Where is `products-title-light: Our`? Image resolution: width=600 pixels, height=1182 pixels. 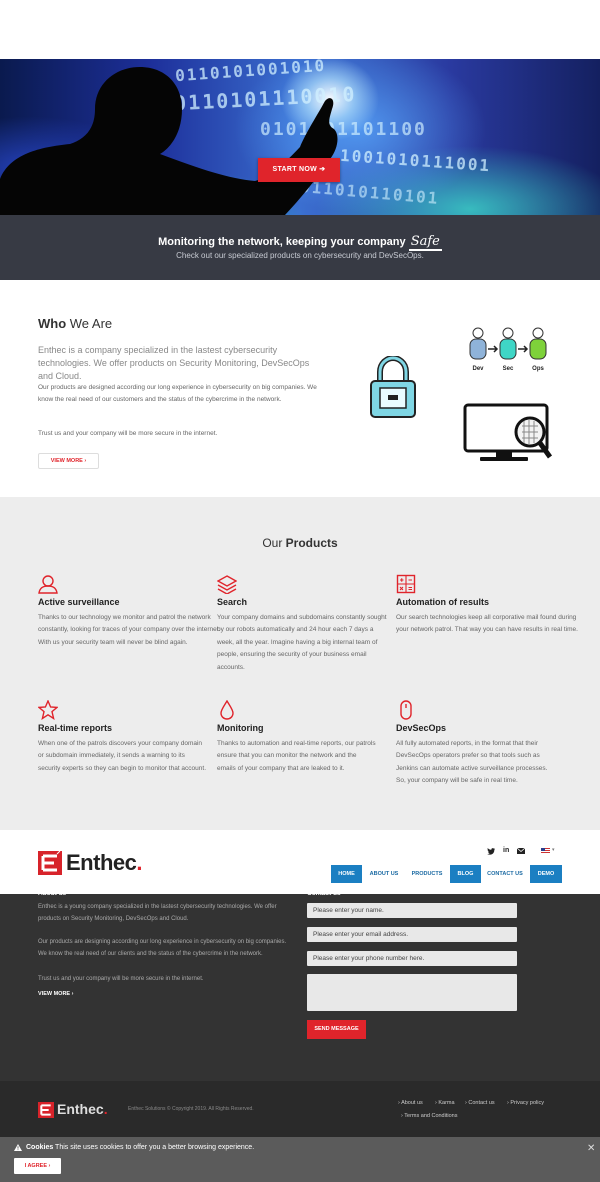
products-title-light: Our is located at coordinates (274, 543).